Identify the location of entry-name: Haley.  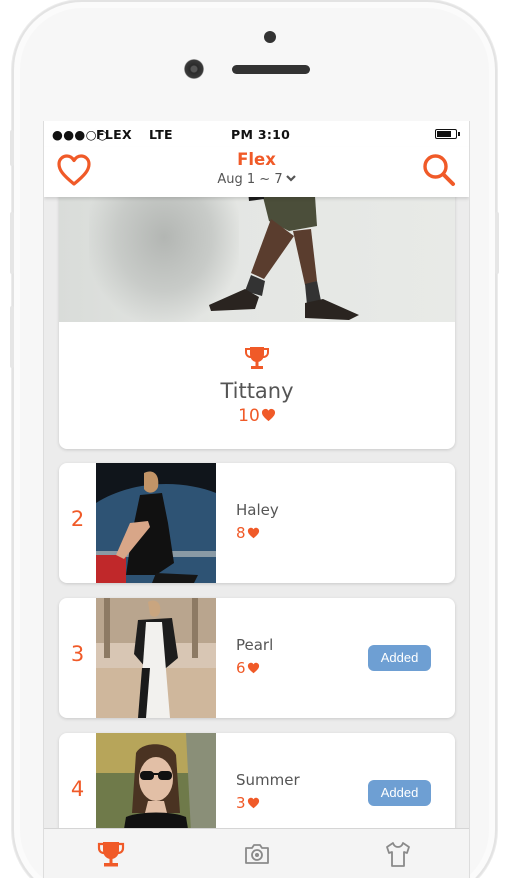
(257, 510).